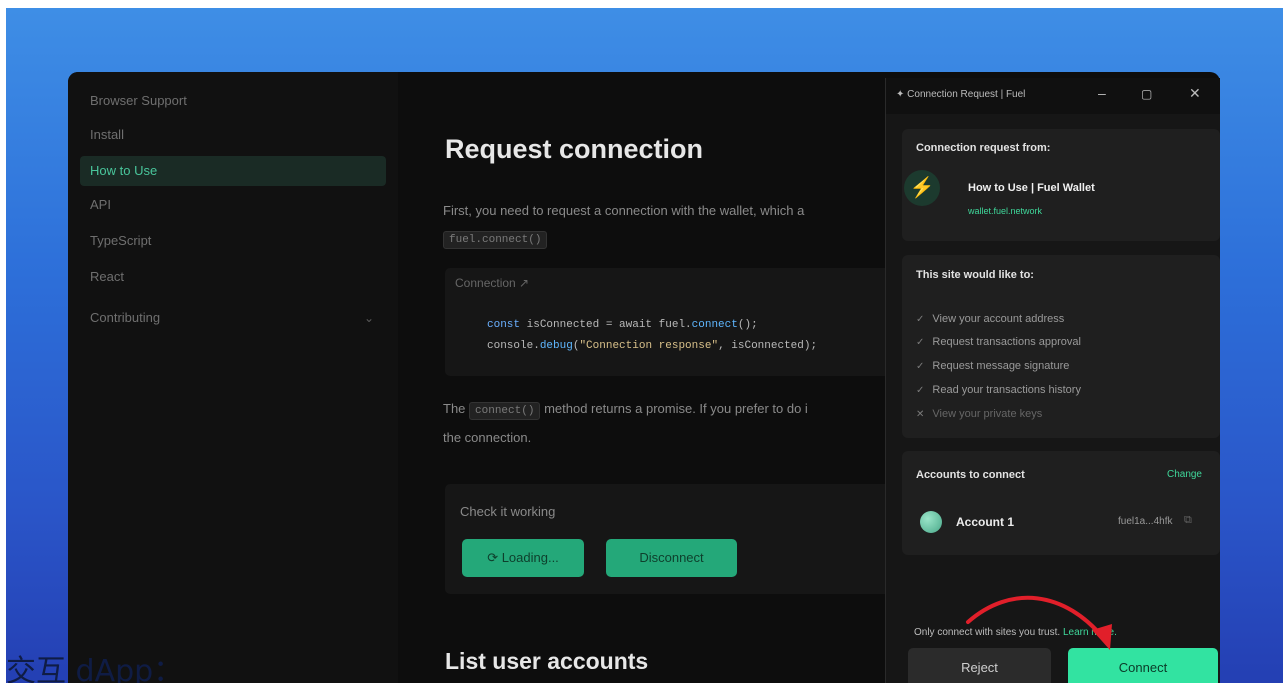 Image resolution: width=1283 pixels, height=683 pixels. What do you see at coordinates (998, 390) in the screenshot?
I see `permission-item: ✓ Read your transactions history` at bounding box center [998, 390].